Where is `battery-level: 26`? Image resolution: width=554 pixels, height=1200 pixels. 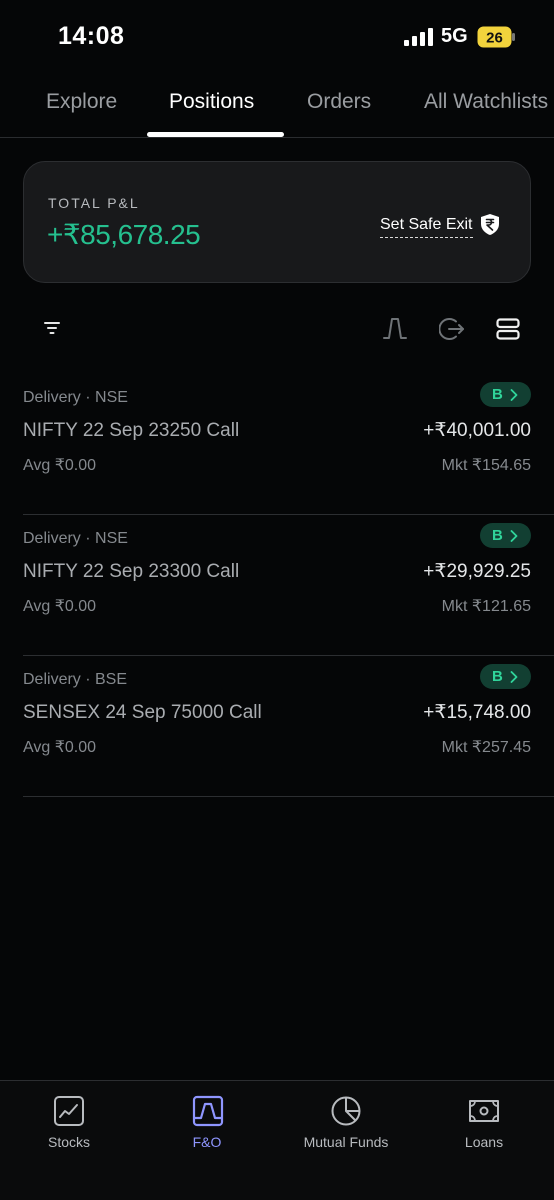
battery-level: 26 is located at coordinates (494, 38).